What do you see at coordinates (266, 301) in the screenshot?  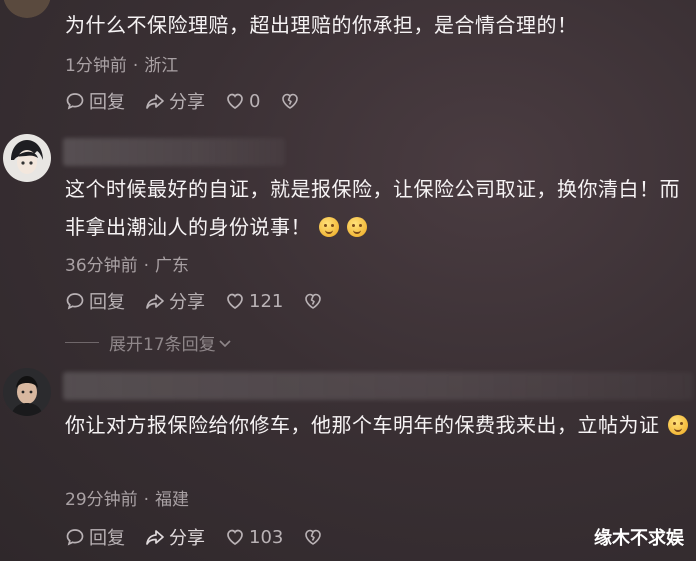 I see `like-count: 121` at bounding box center [266, 301].